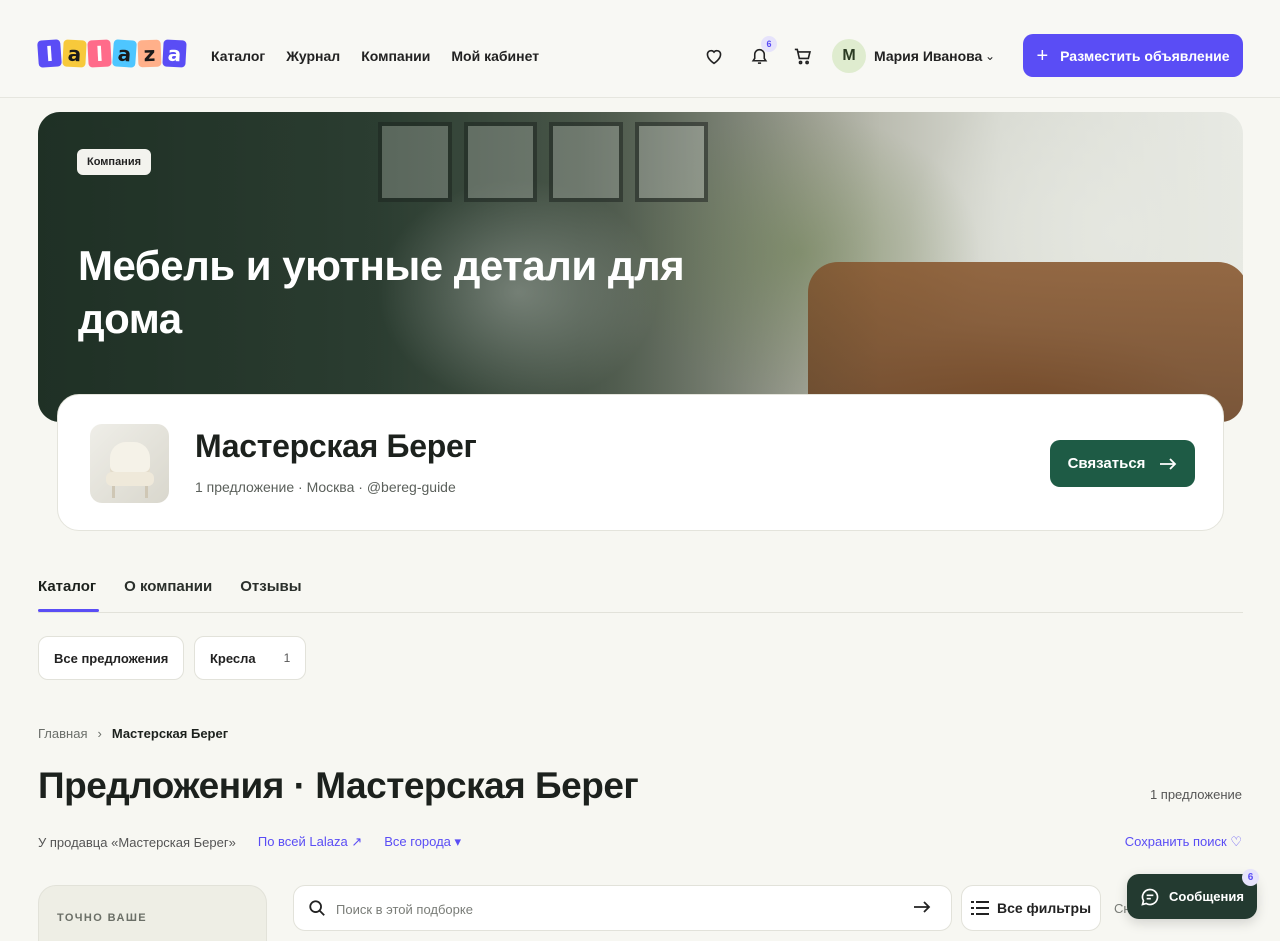 The height and width of the screenshot is (941, 1280). I want to click on chevron-down-icon: ⌄, so click(990, 56).